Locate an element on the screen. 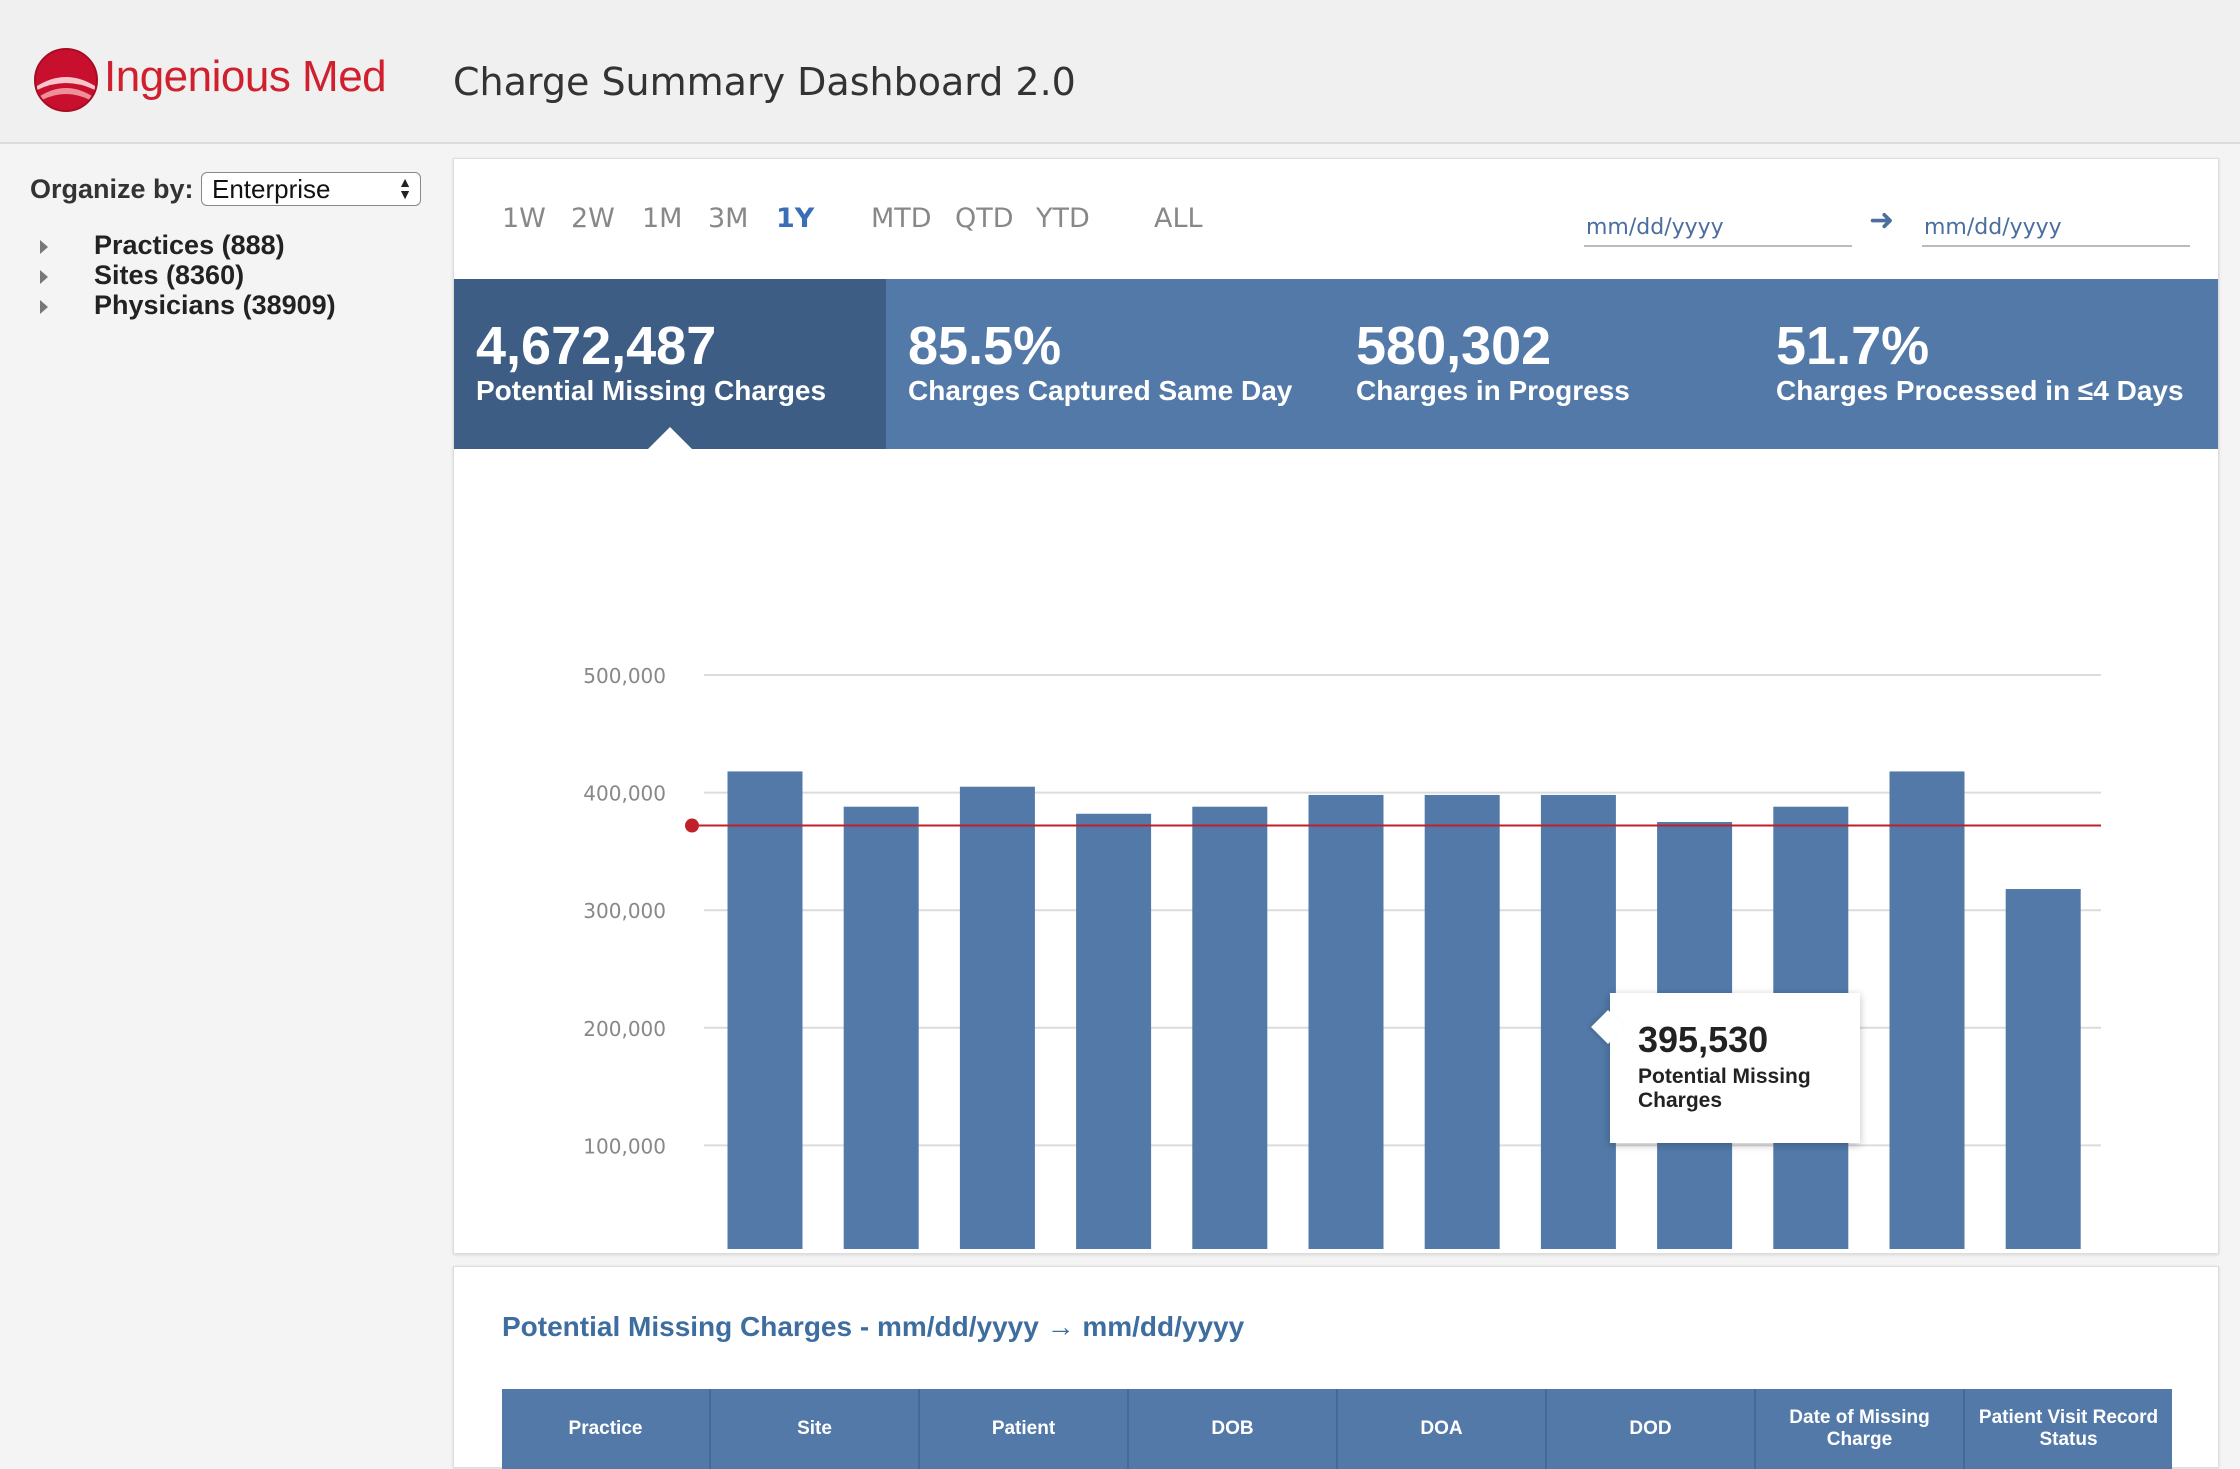 This screenshot has width=2240, height=1469. page-title: Charge Summary Dashboard 2.0 is located at coordinates (764, 82).